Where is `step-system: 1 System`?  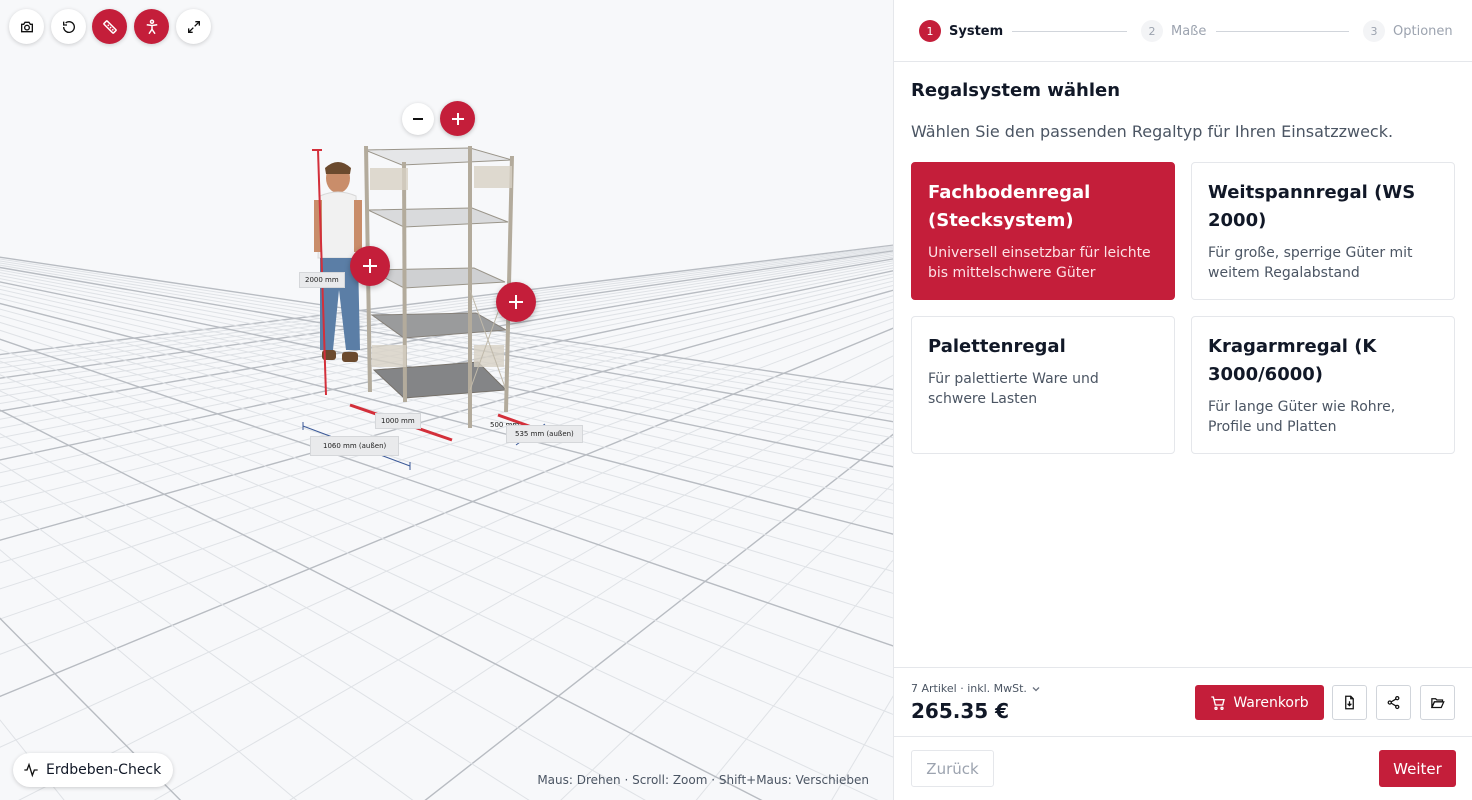 step-system: 1 System is located at coordinates (961, 31).